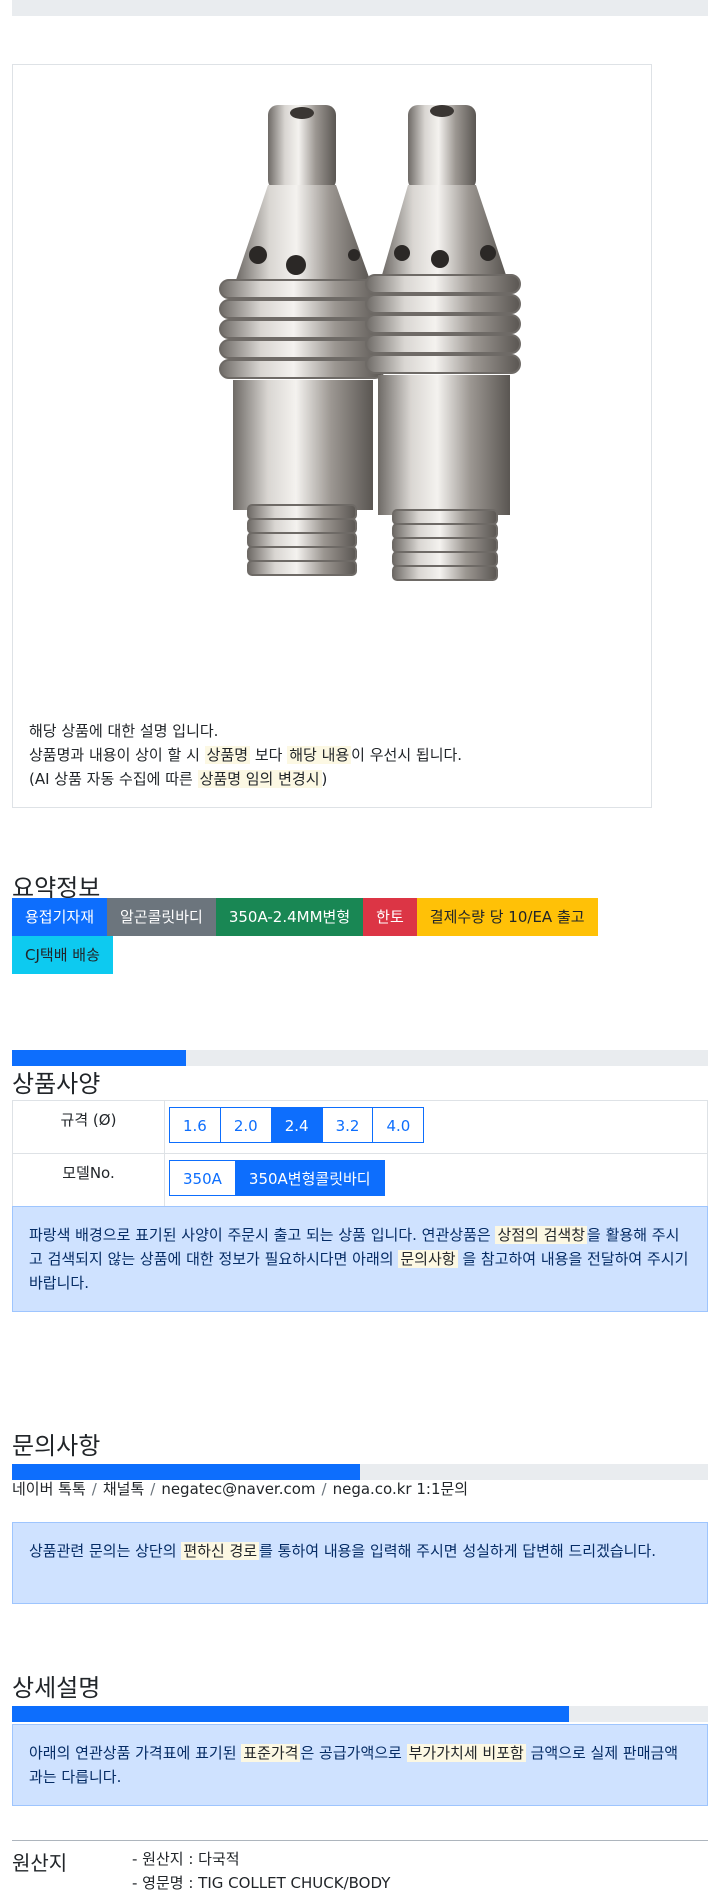 The image size is (720, 1895). I want to click on detail-title: 상세설명, so click(56, 1688).